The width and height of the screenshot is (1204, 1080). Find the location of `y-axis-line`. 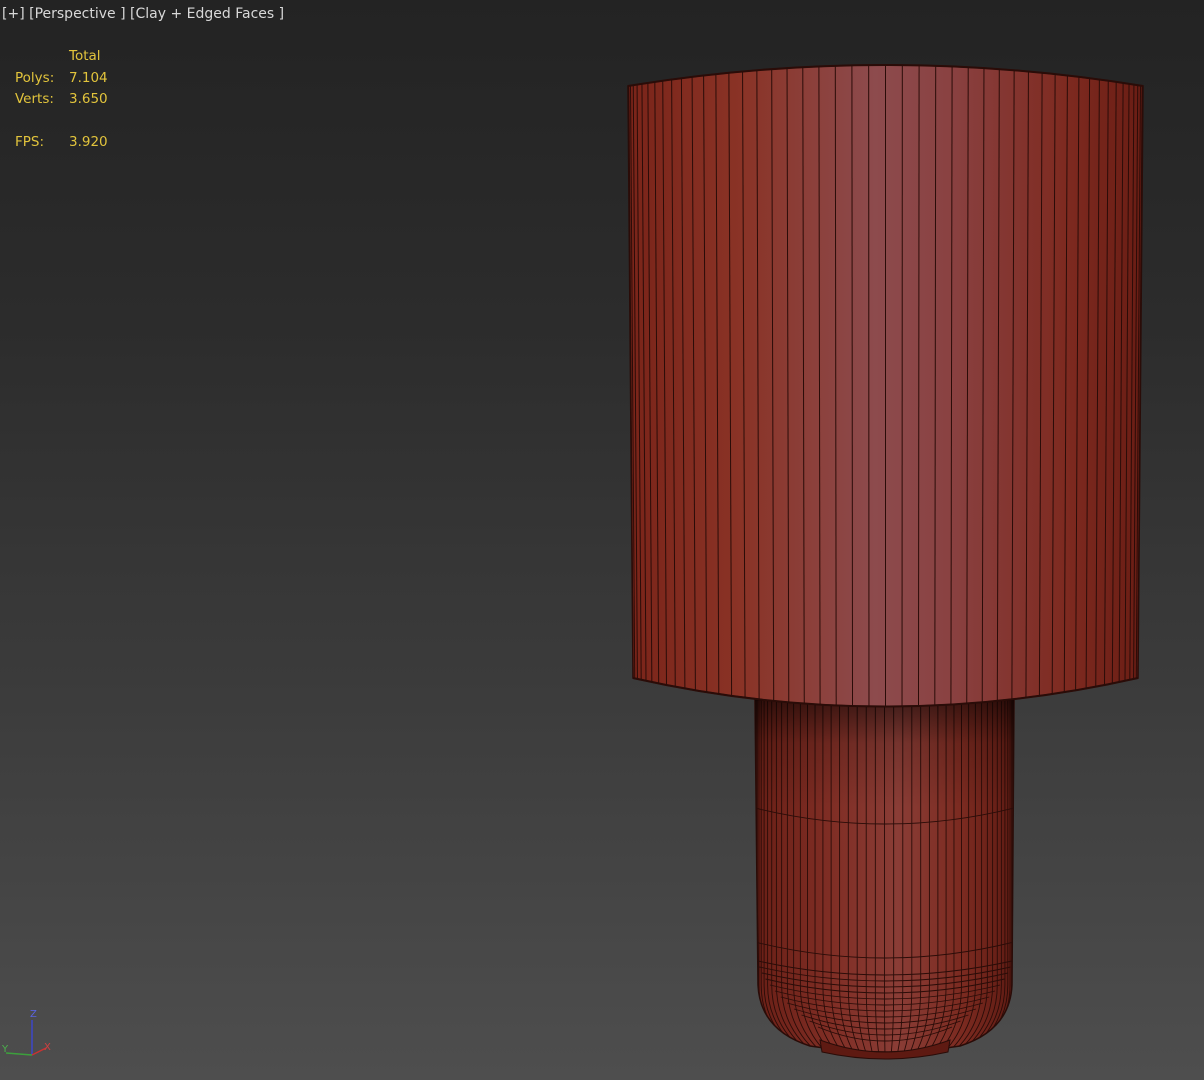

y-axis-line is located at coordinates (19, 1054).